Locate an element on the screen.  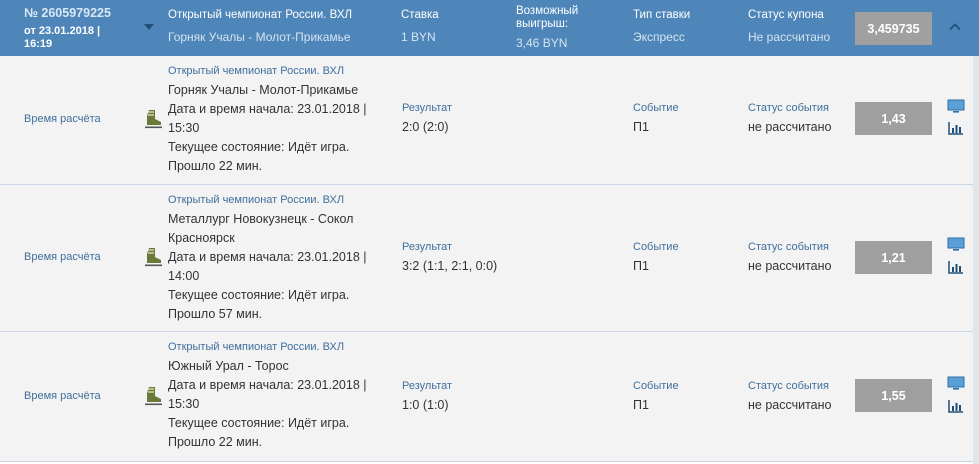
event-line: Прошло 57 мин. is located at coordinates (215, 314).